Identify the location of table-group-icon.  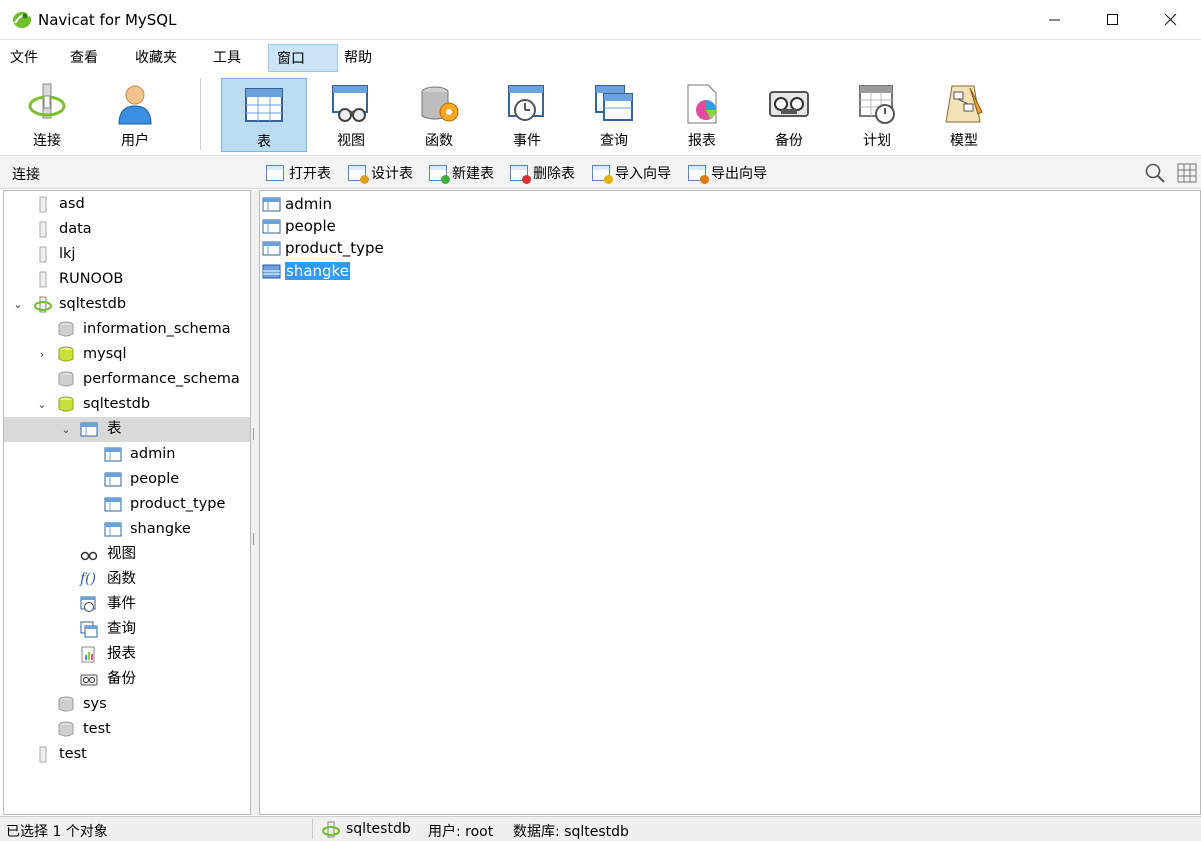
(89, 429).